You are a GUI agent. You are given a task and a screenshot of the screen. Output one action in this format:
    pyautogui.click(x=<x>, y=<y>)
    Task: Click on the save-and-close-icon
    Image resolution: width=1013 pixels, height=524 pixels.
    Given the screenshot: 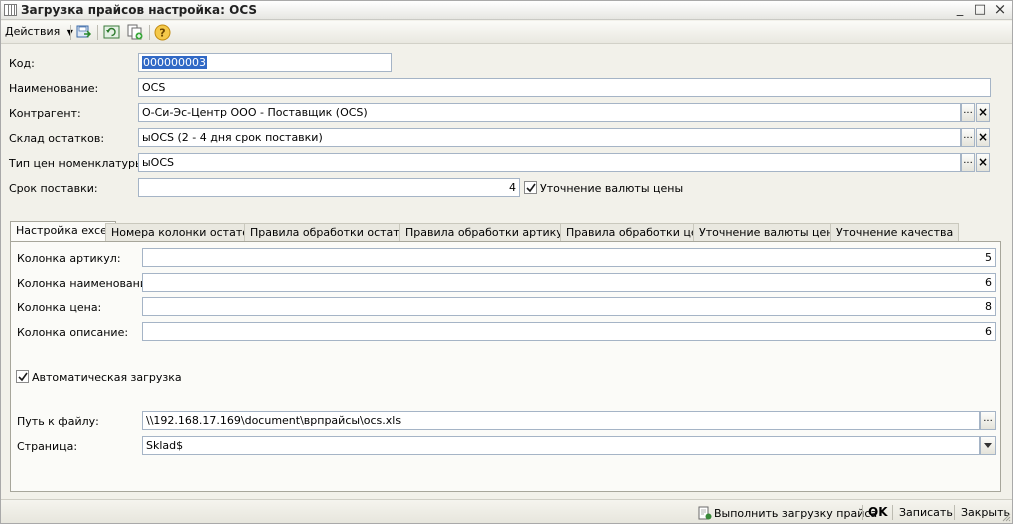 What is the action you would take?
    pyautogui.click(x=83, y=32)
    